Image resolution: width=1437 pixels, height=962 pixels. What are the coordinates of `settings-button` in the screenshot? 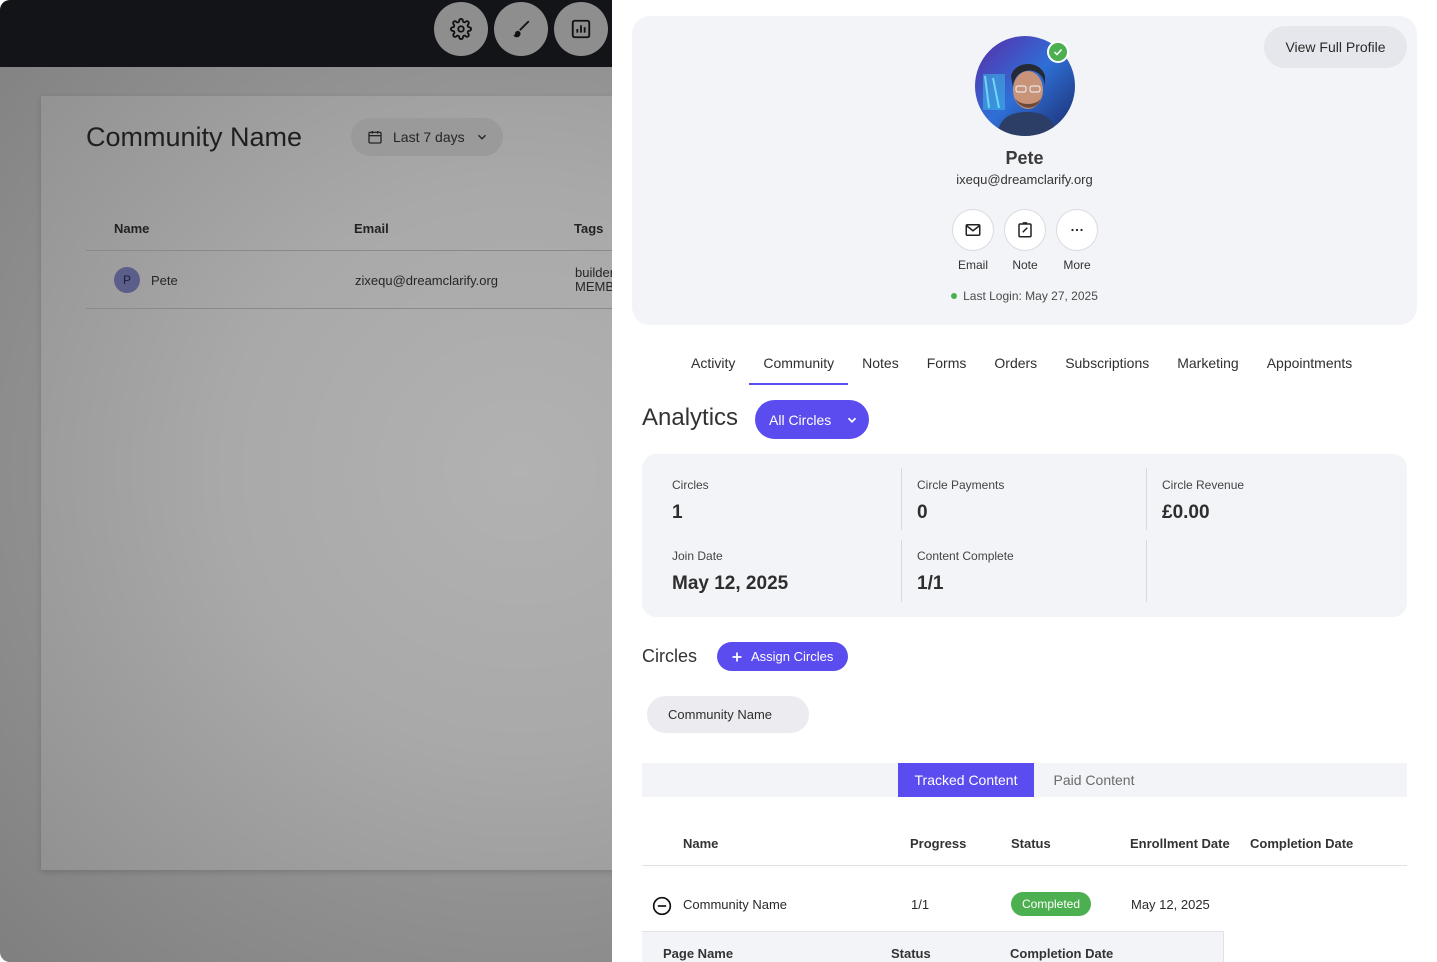 It's located at (461, 29).